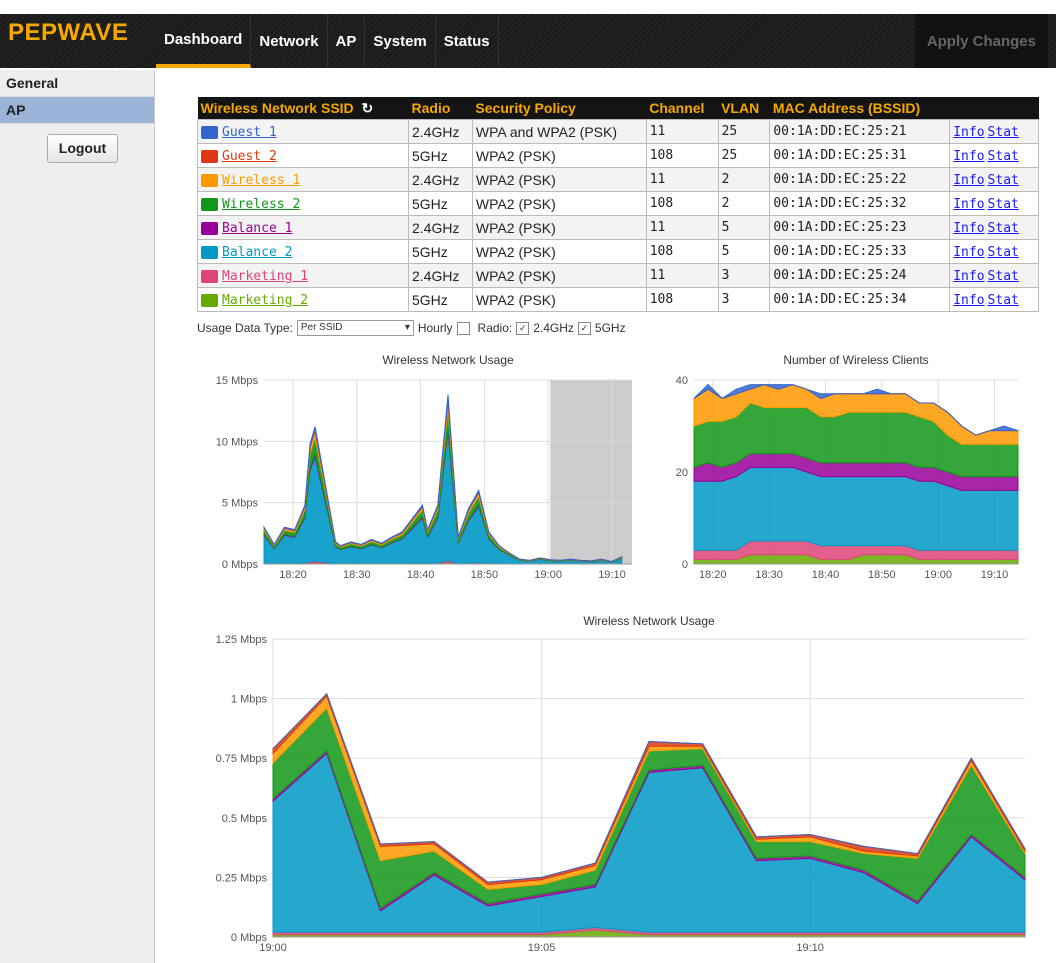  I want to click on tab-status: Status, so click(467, 41).